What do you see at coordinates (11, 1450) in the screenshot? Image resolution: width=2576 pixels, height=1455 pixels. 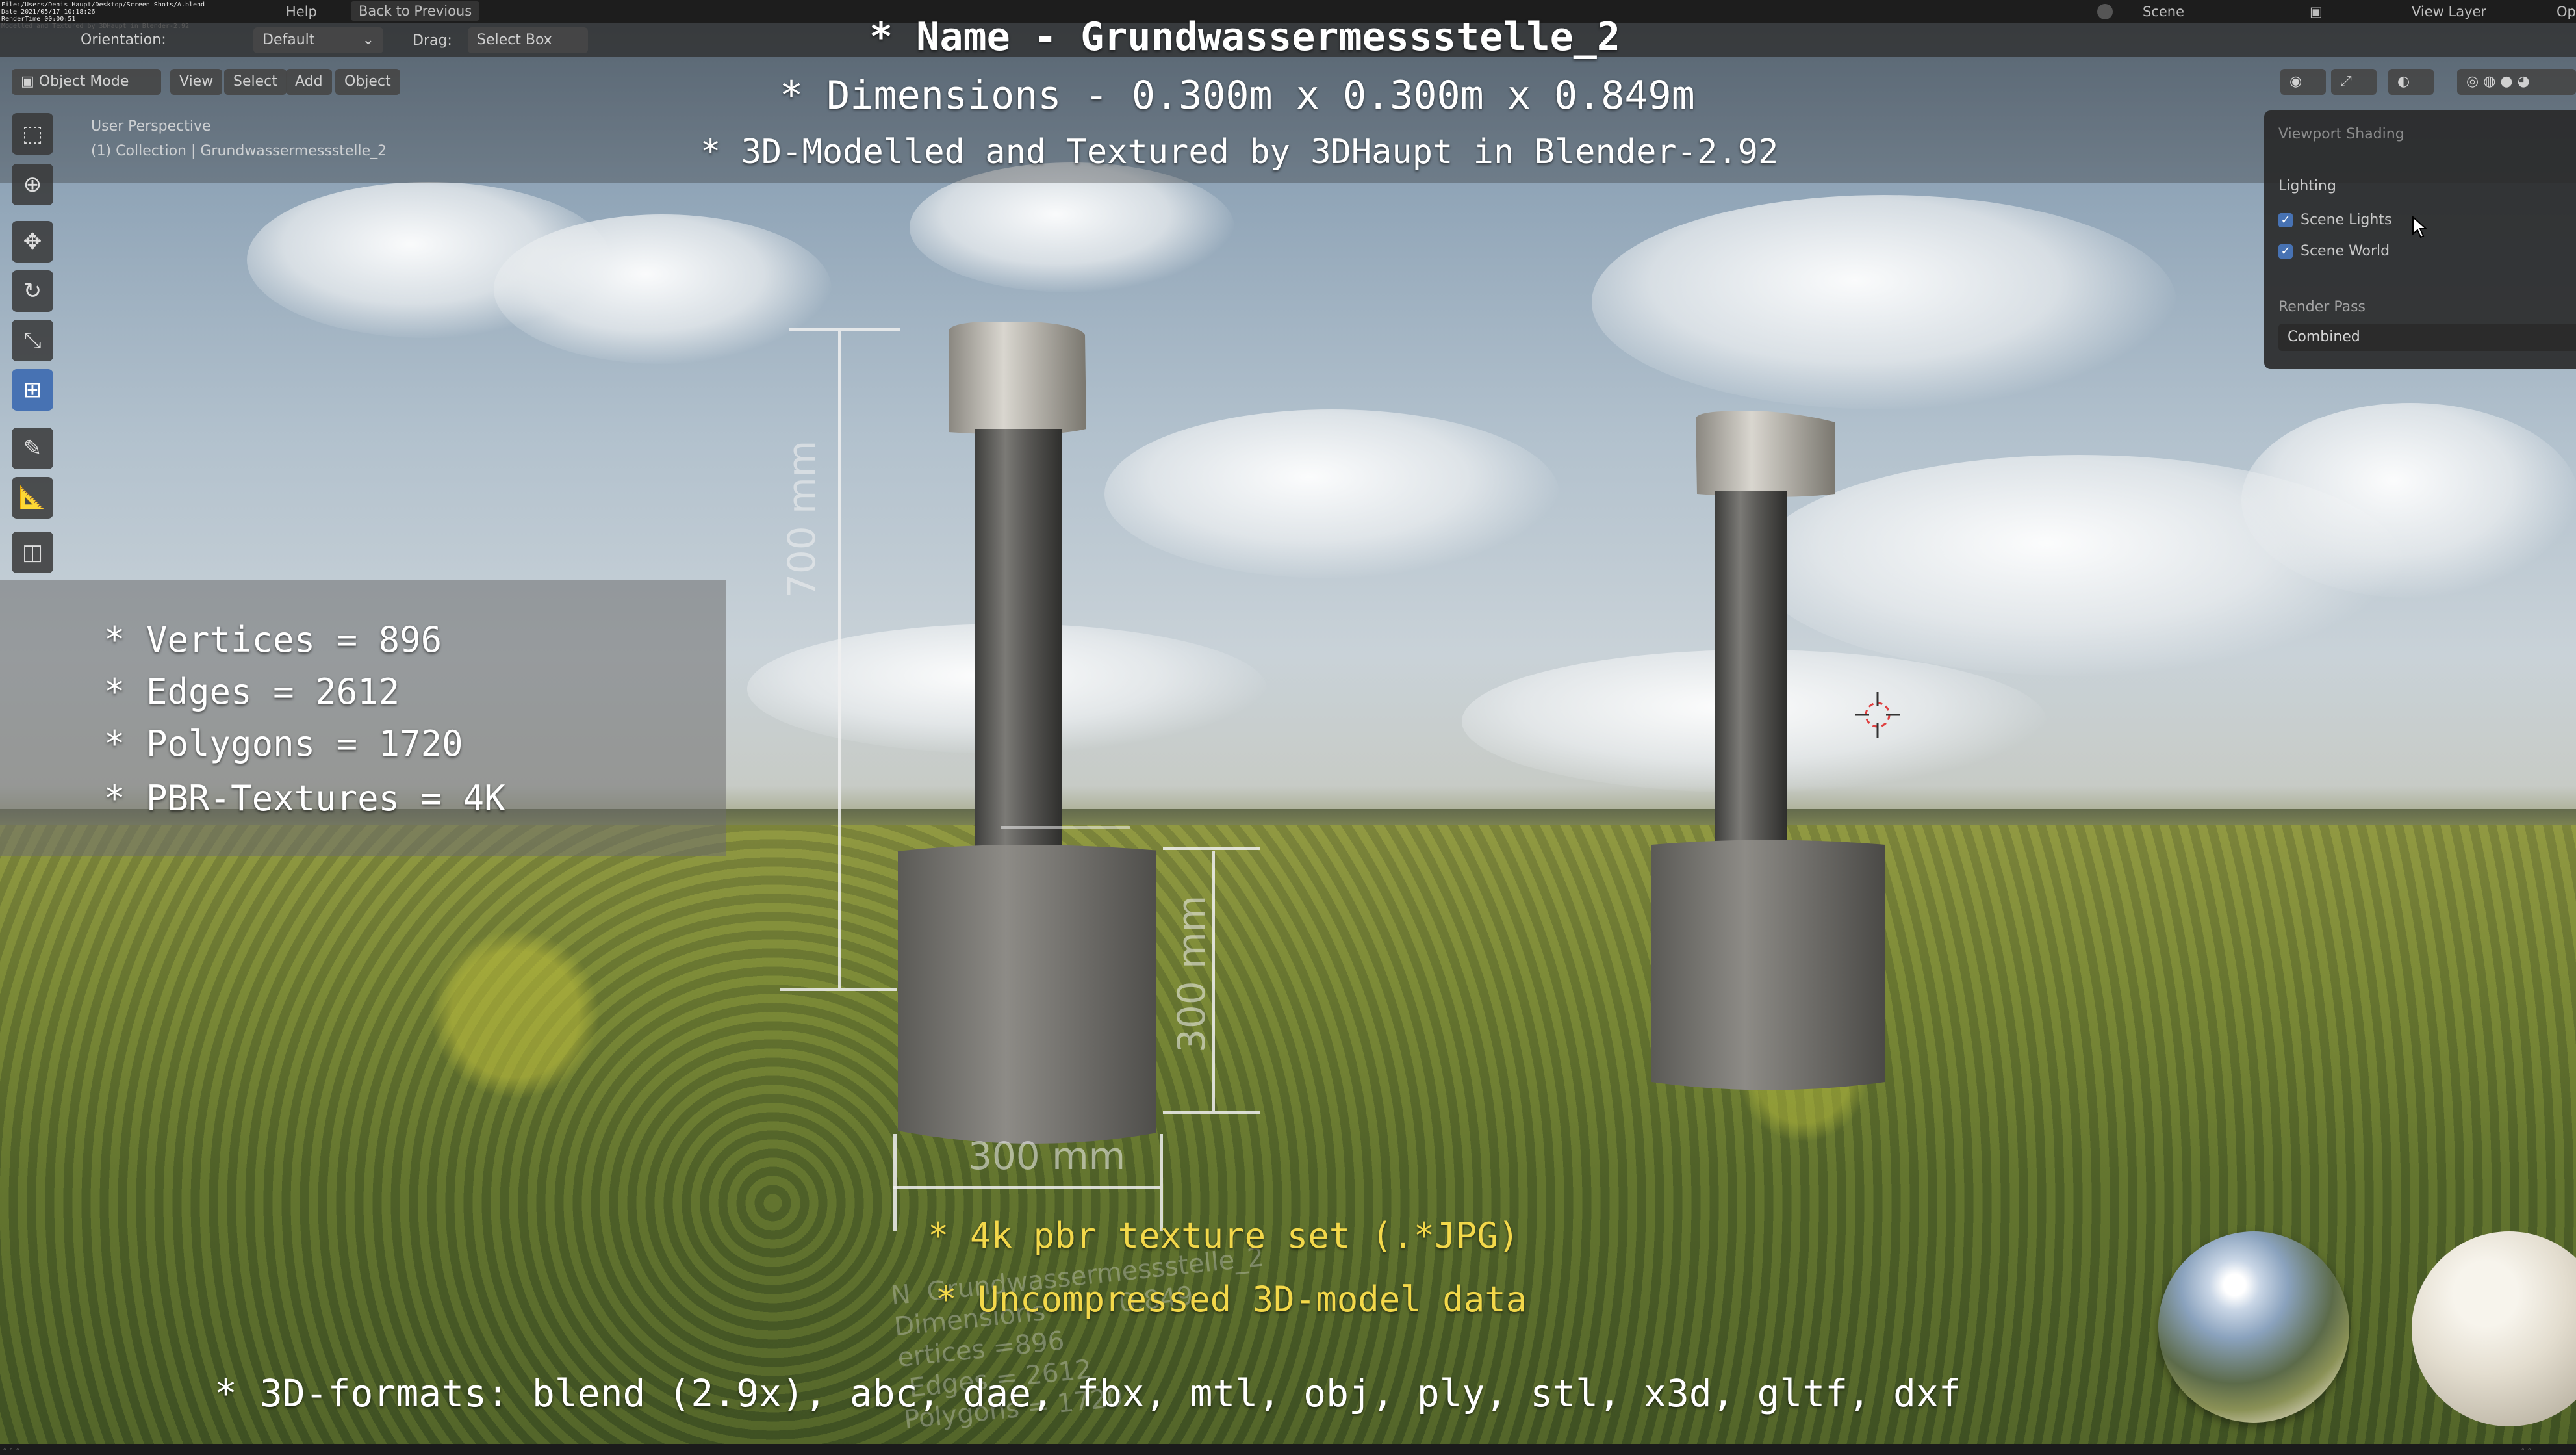 I see `status-left-info: ◦ ◦ ◦` at bounding box center [11, 1450].